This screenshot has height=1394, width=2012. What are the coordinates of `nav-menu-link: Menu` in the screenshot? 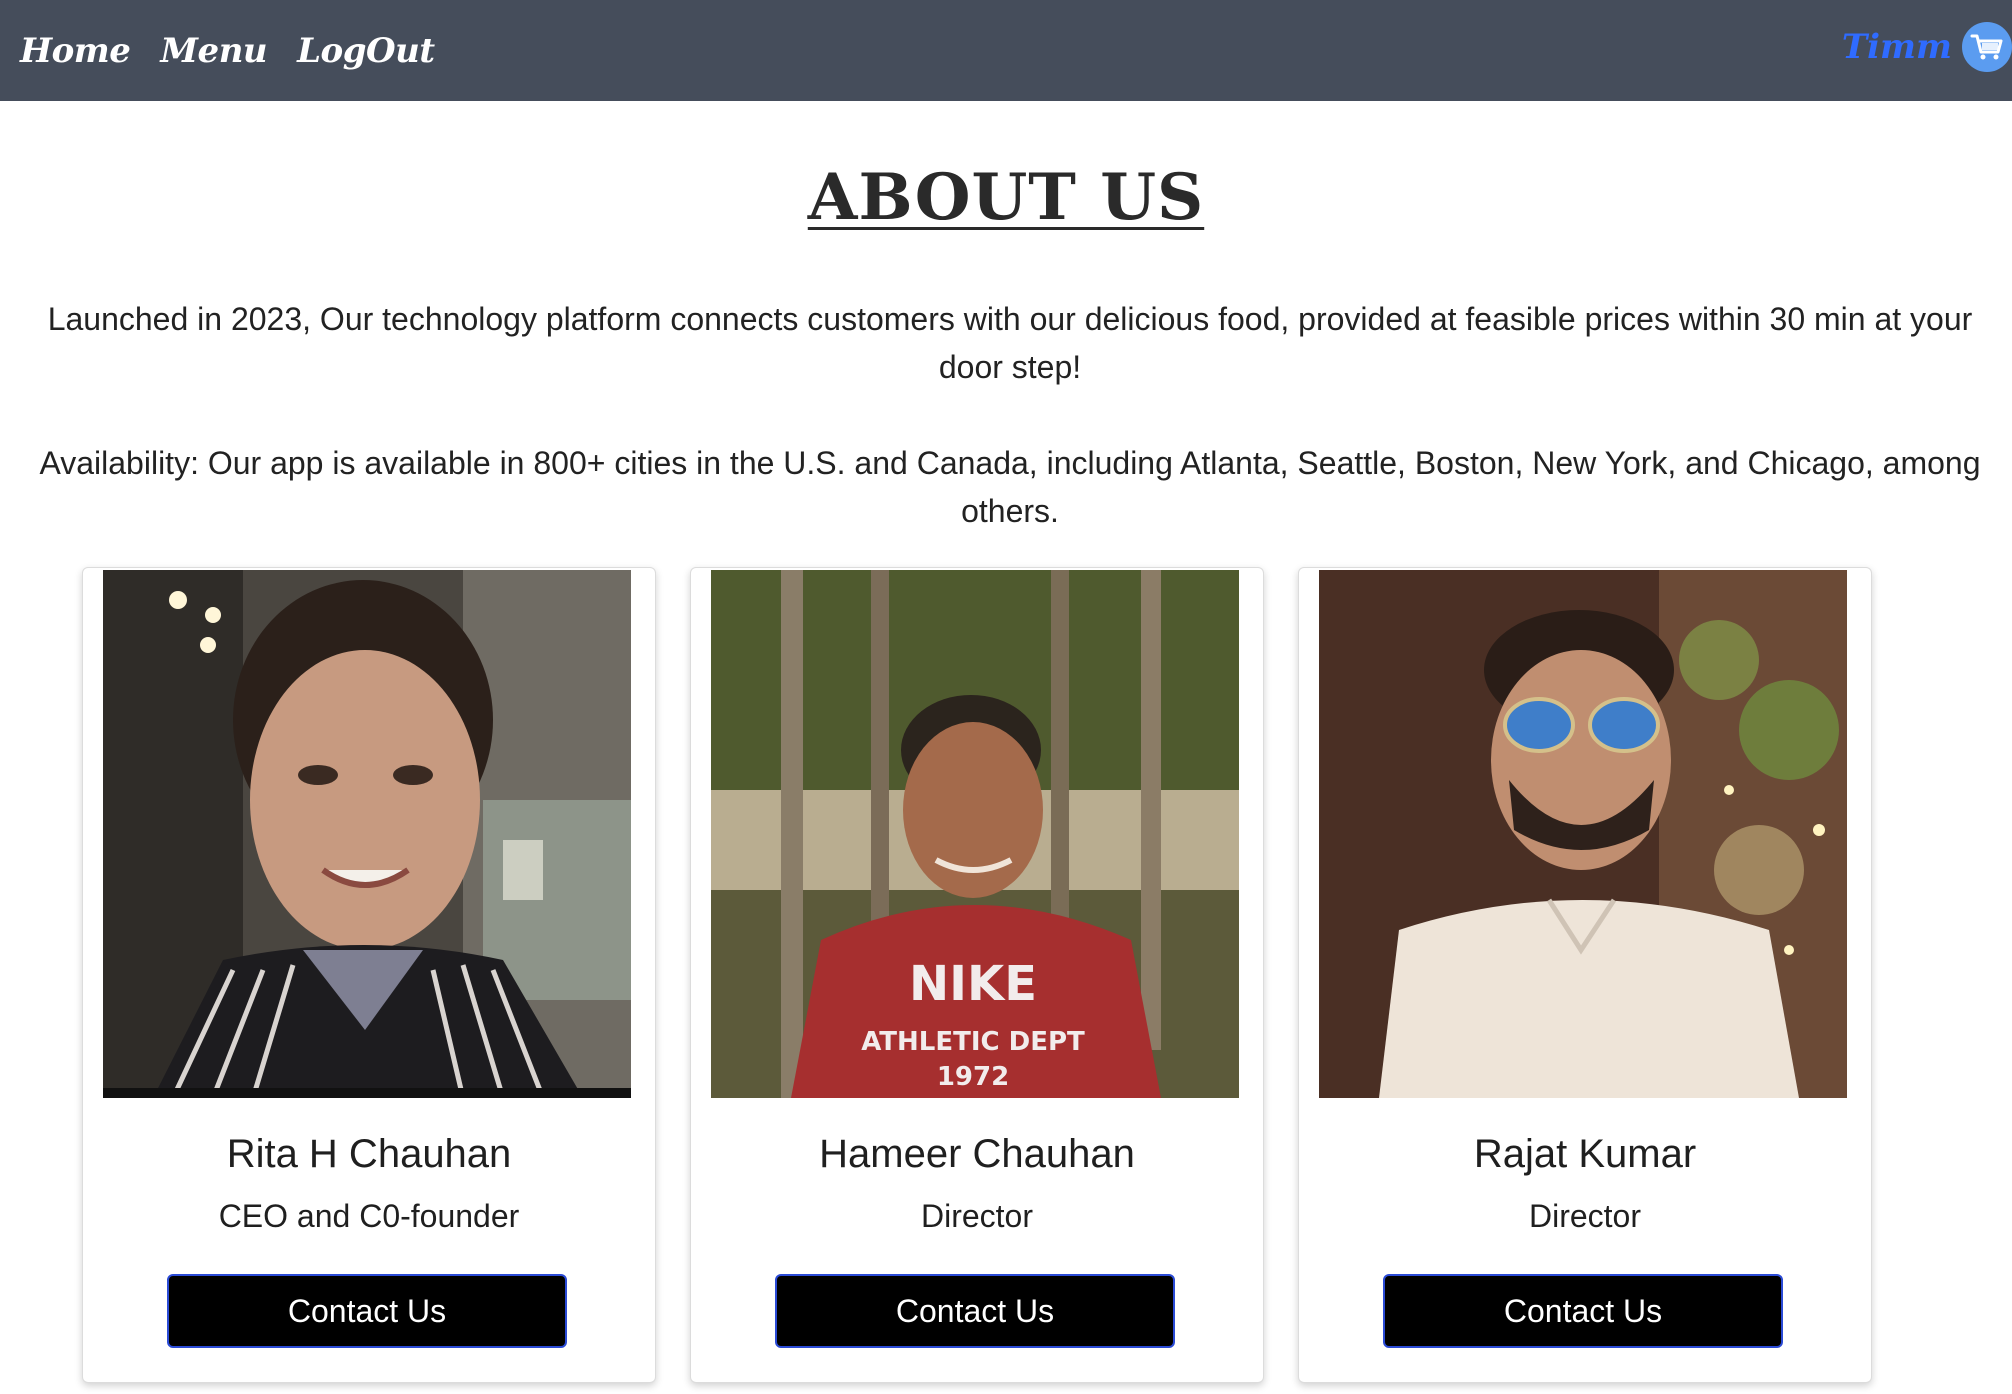 It's located at (213, 51).